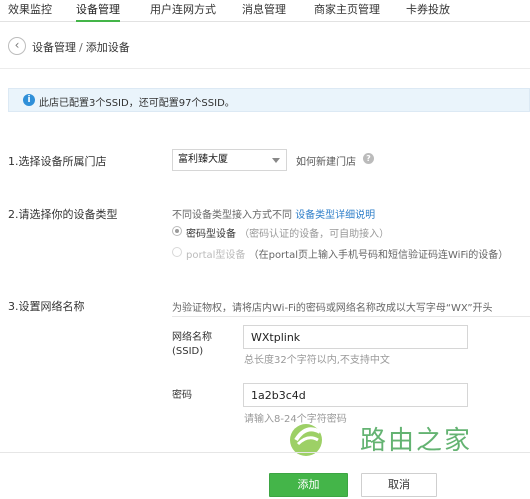  I want to click on header-divider, so click(265, 68).